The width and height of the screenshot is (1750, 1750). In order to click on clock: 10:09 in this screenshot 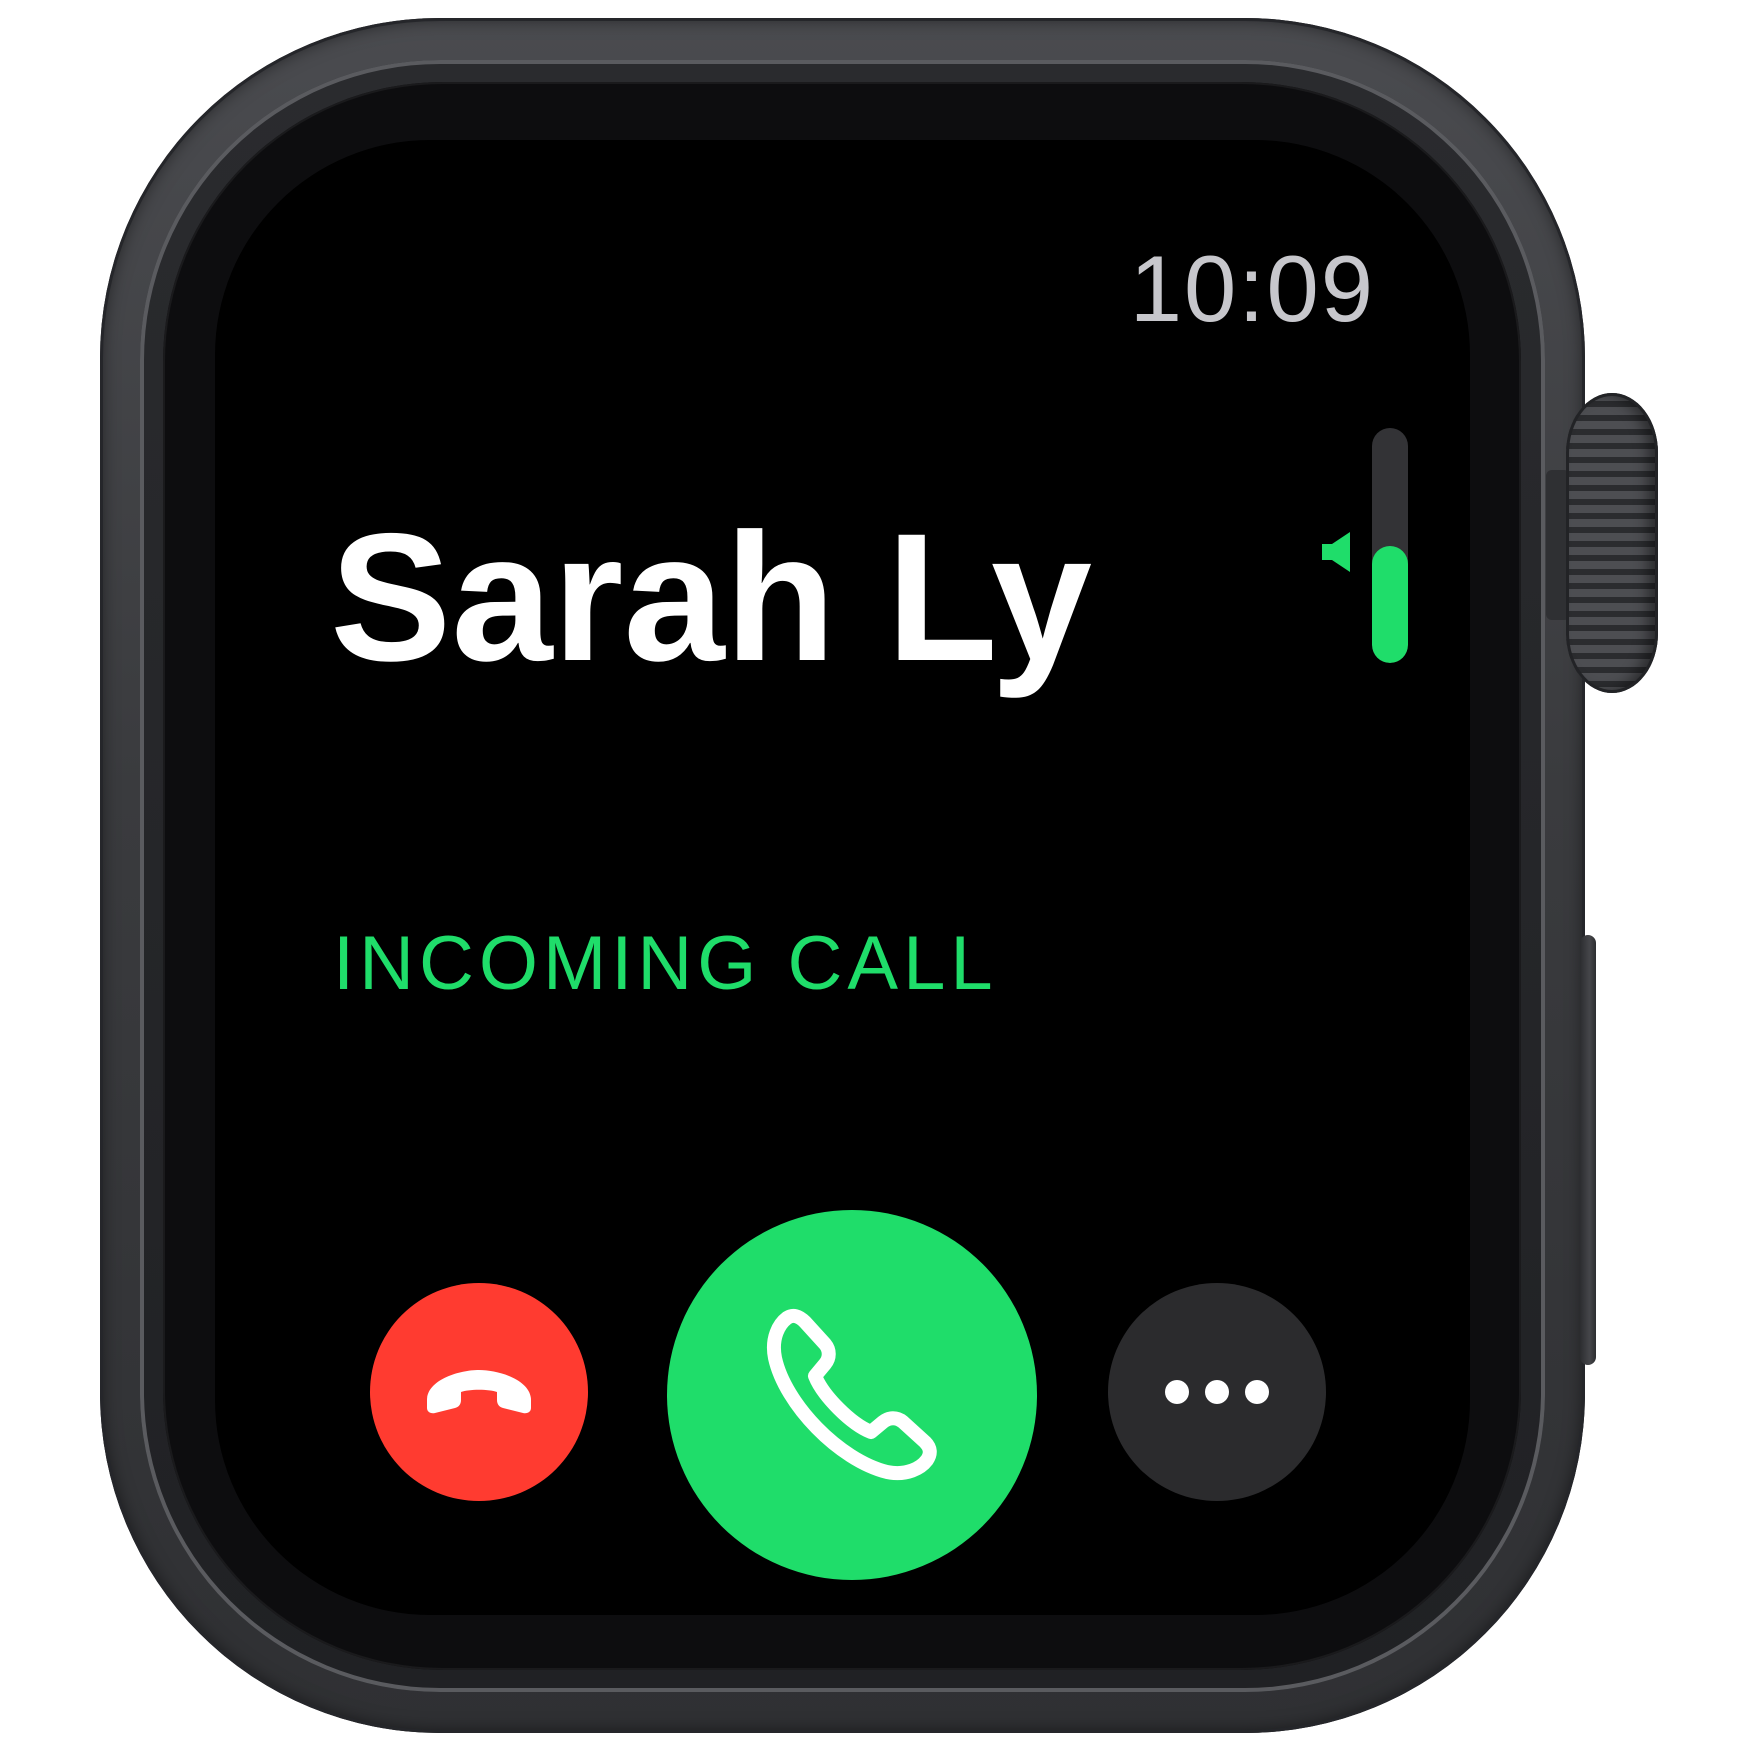, I will do `click(1252, 288)`.